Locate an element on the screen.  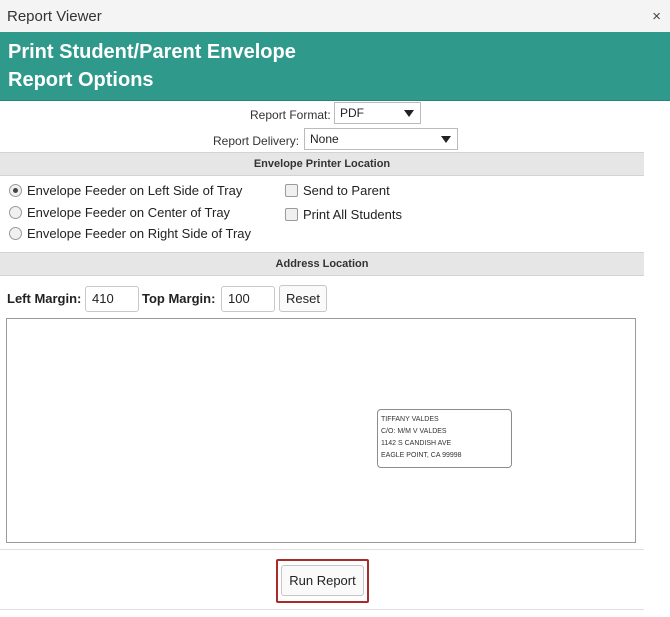
radio-label: Envelope Feeder on Right Side of Tray is located at coordinates (139, 233).